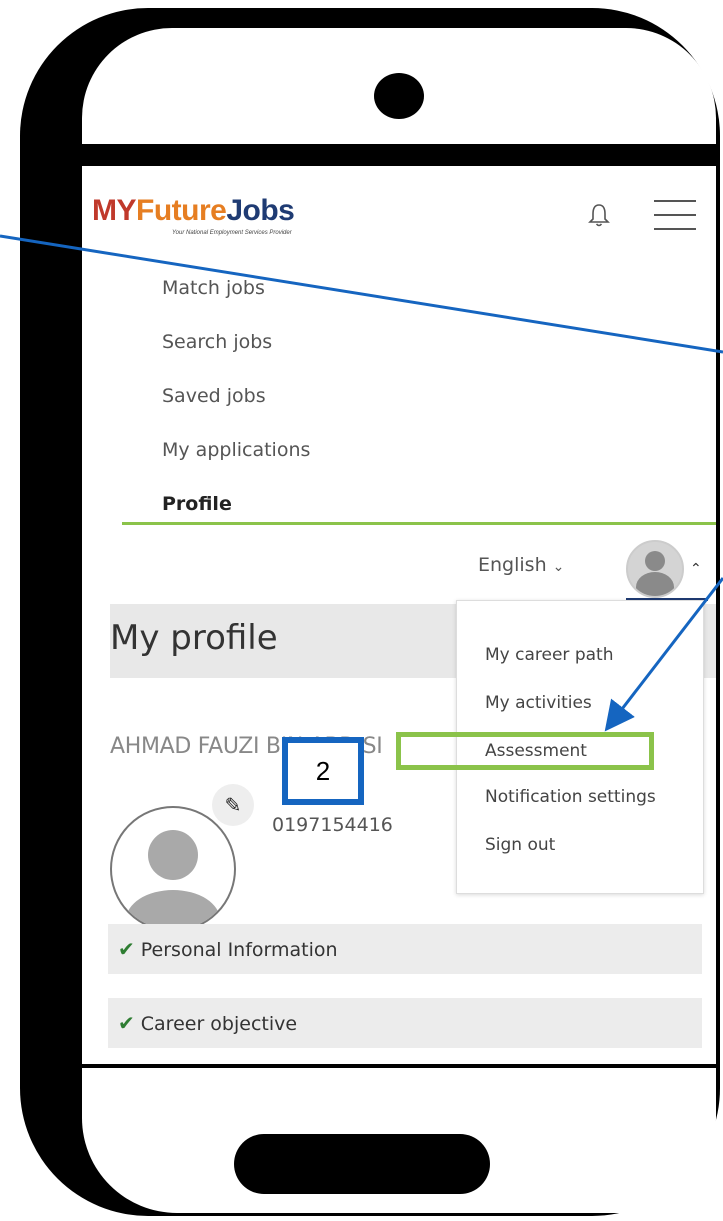 Image resolution: width=723 pixels, height=1221 pixels. What do you see at coordinates (663, 654) in the screenshot?
I see `annotation-arrow` at bounding box center [663, 654].